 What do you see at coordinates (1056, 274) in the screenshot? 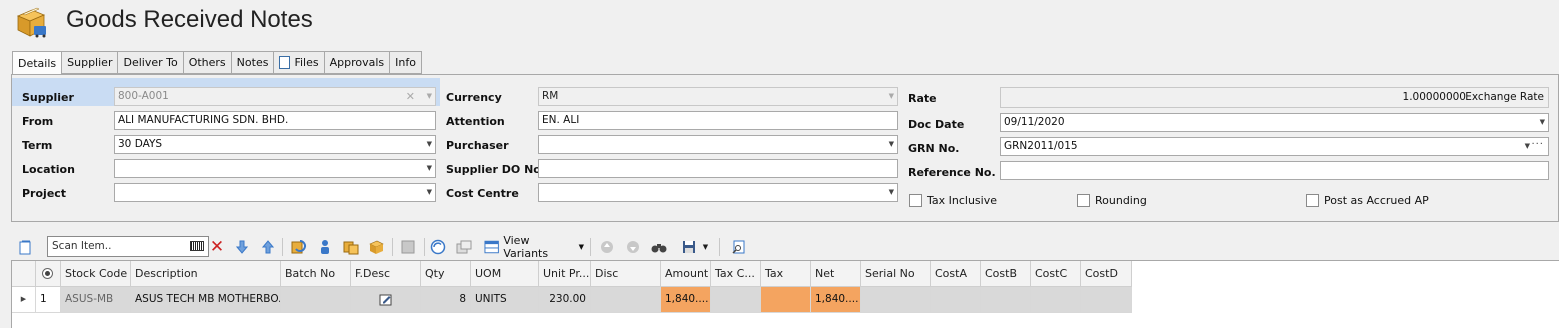
I see `column-header: CostC` at bounding box center [1056, 274].